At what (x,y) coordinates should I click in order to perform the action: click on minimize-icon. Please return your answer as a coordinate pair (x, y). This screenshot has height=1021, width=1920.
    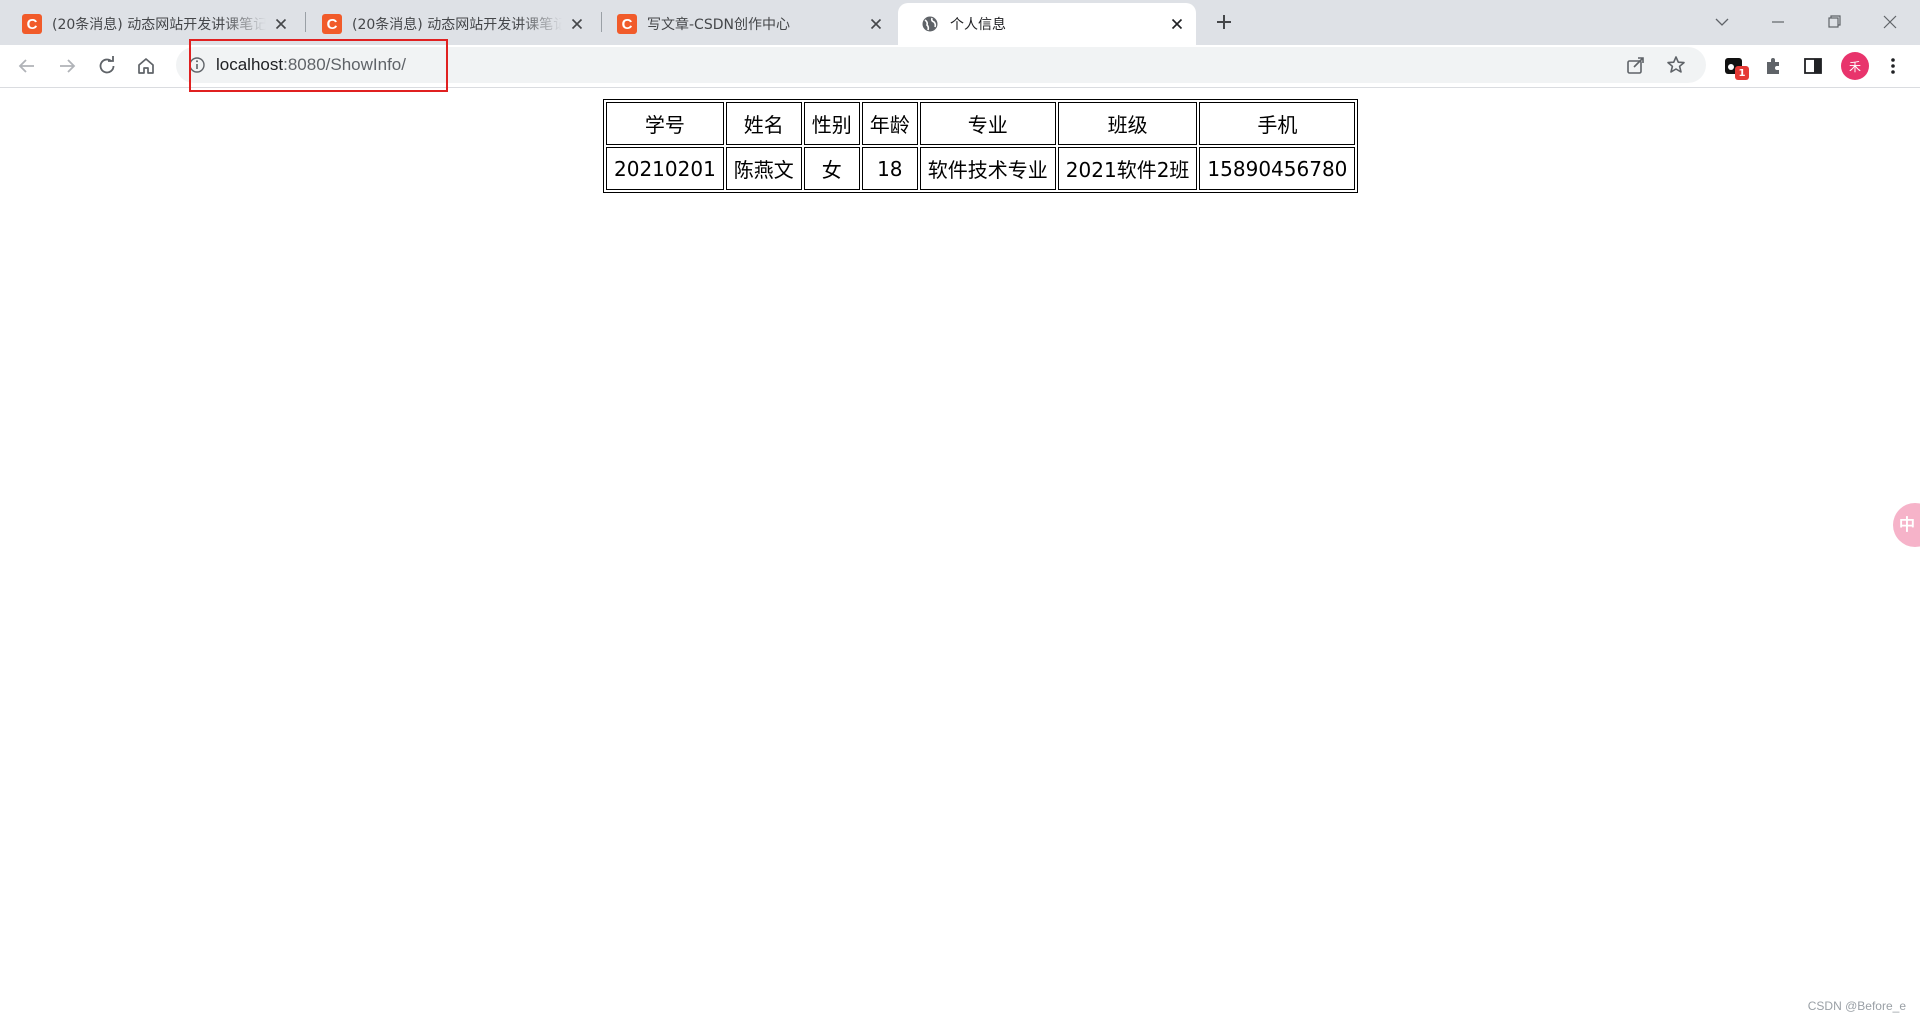
    Looking at the image, I should click on (1778, 22).